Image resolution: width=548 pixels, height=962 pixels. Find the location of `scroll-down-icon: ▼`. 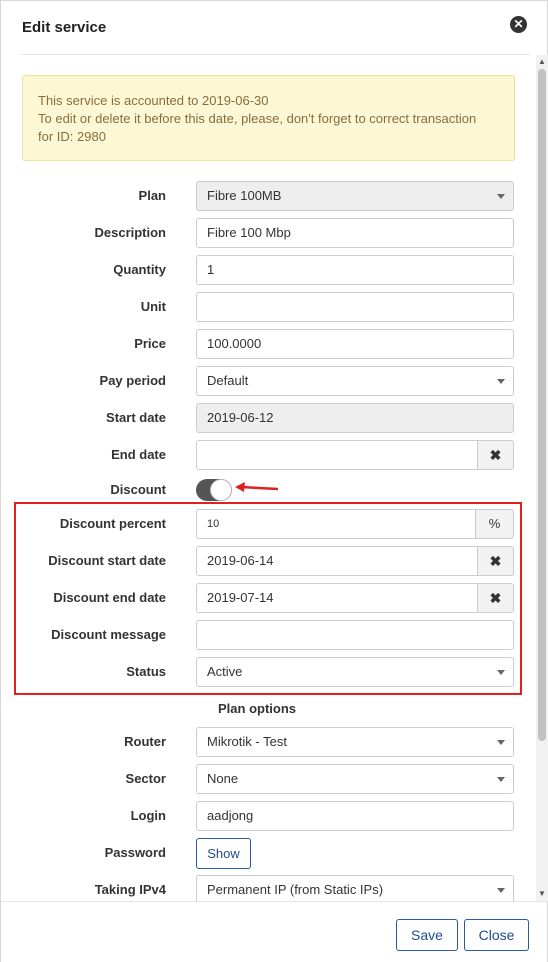

scroll-down-icon: ▼ is located at coordinates (542, 894).